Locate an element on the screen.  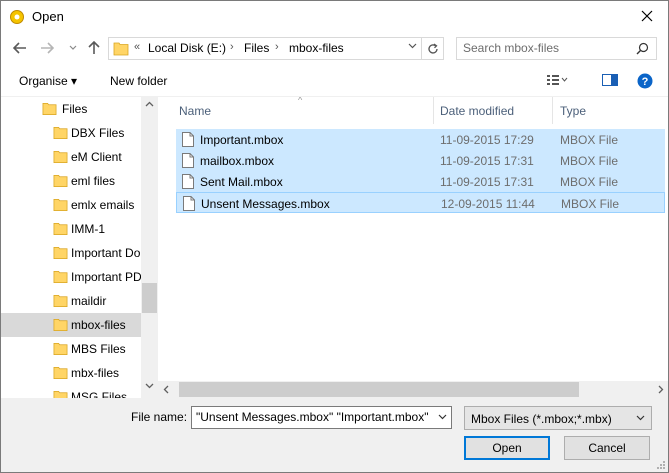
forward-button is located at coordinates (47, 48).